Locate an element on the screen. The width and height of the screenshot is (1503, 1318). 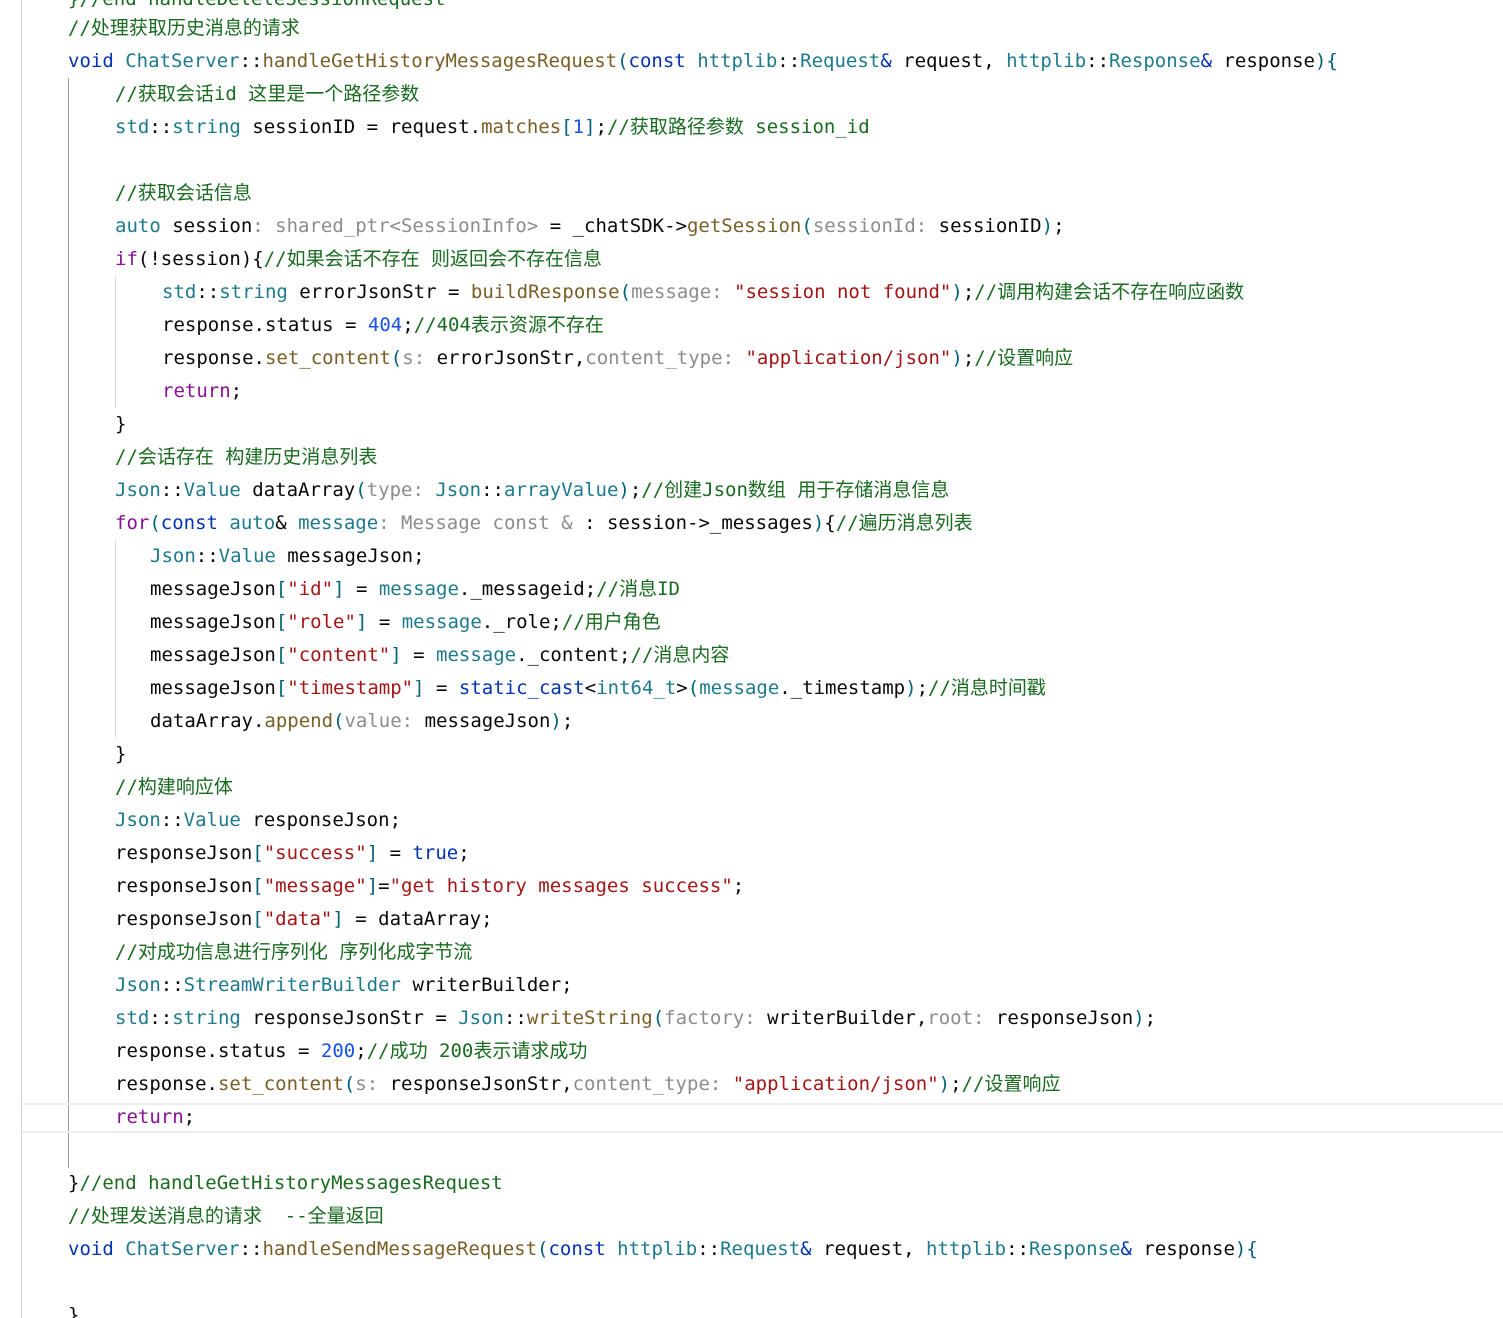
code-token: ){ is located at coordinates (1246, 1249).